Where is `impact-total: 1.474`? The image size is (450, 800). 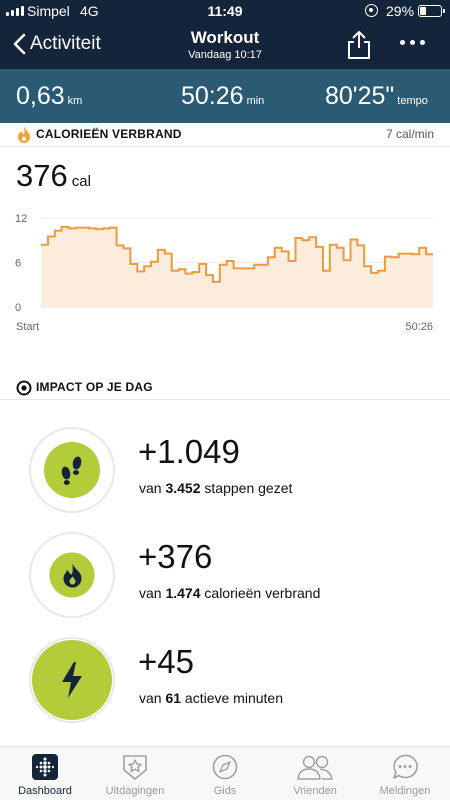
impact-total: 1.474 is located at coordinates (183, 593).